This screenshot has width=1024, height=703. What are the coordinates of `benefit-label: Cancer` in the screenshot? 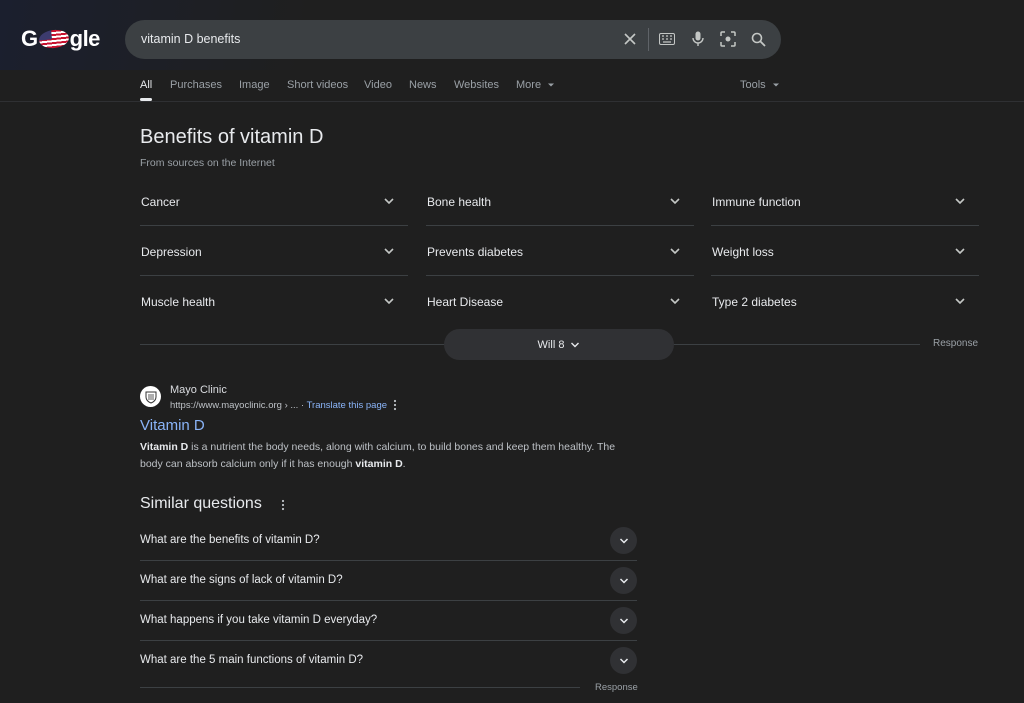 It's located at (160, 202).